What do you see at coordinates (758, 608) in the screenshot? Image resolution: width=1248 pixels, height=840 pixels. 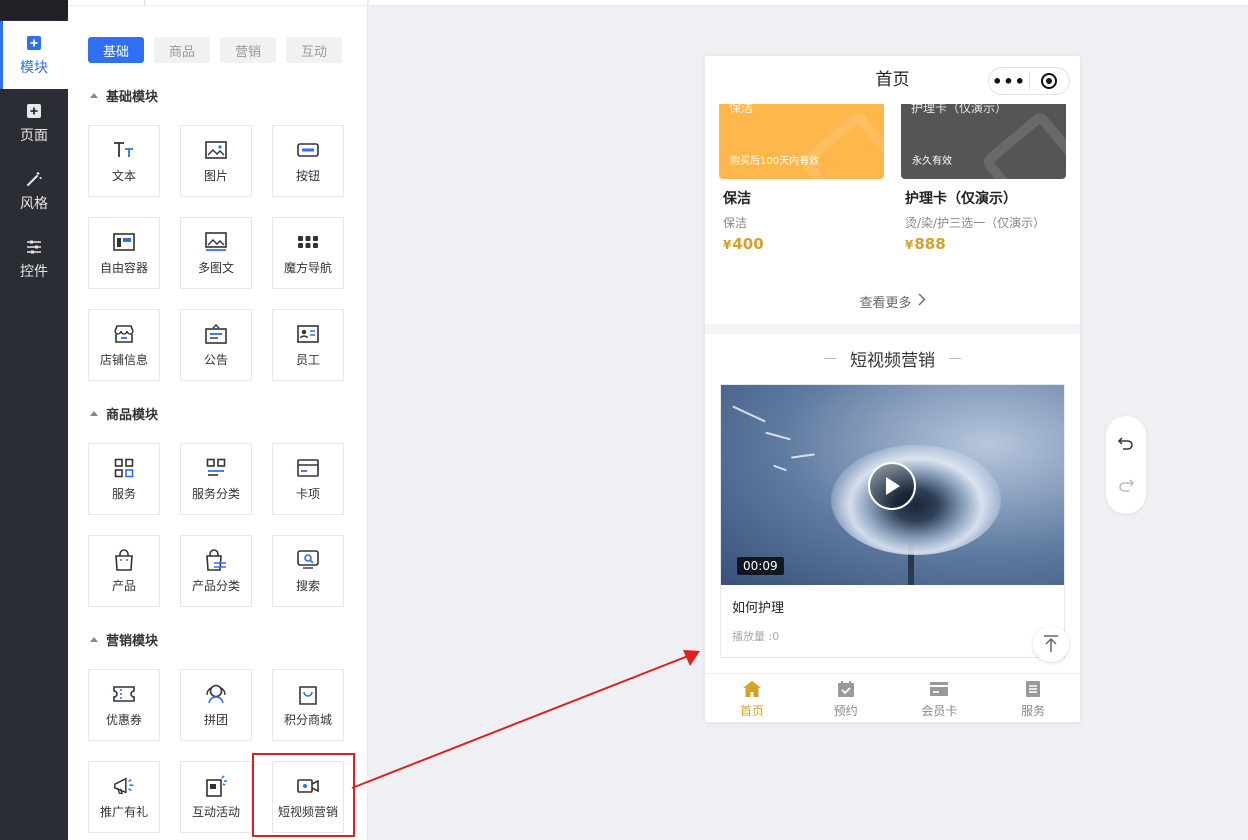 I see `video-name: 如何护理` at bounding box center [758, 608].